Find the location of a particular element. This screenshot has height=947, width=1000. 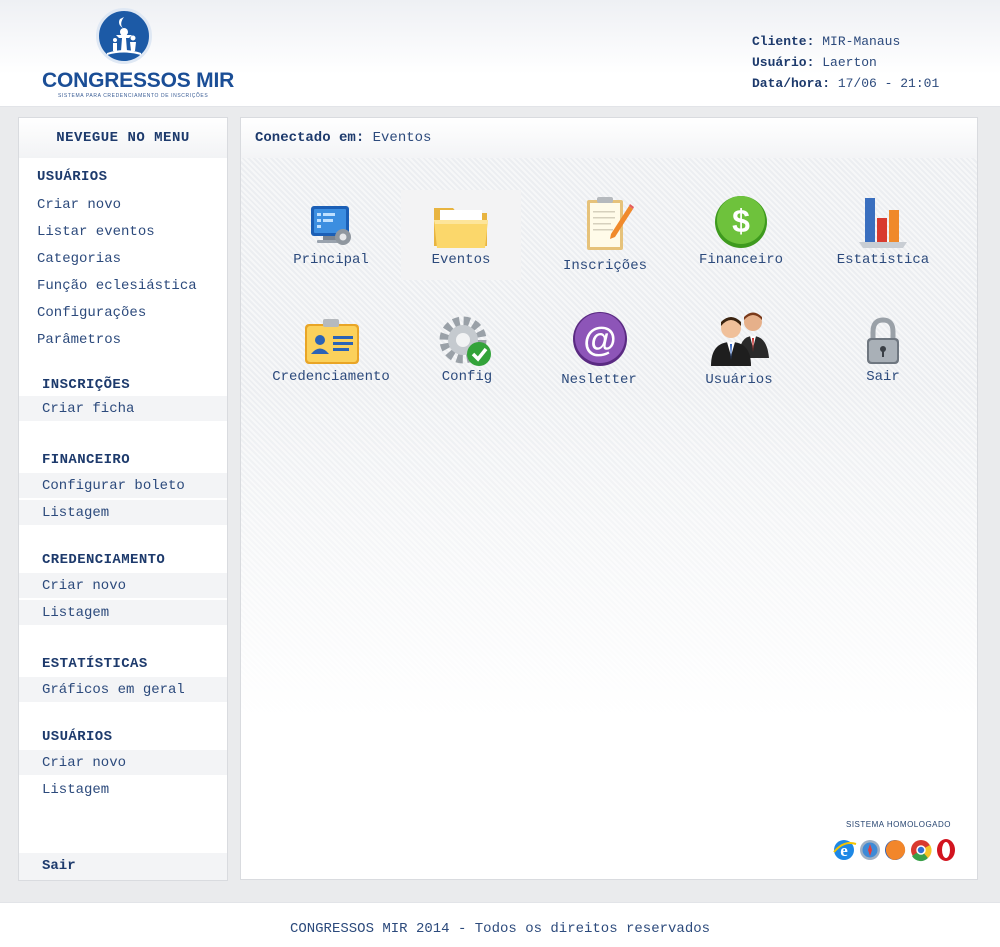

sidebar-section-heading: CREDENCIAMENTO is located at coordinates (104, 560).